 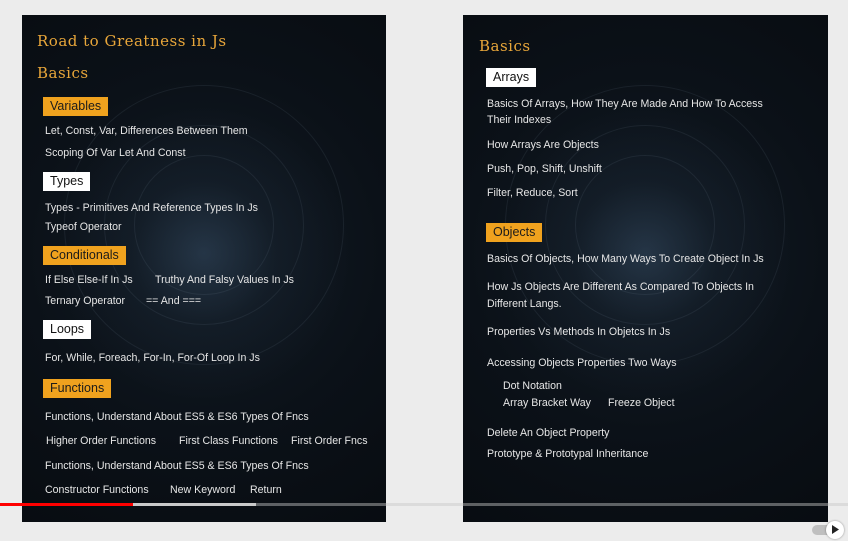 I want to click on topic-line: Push, Pop, Shift, Unshift, so click(x=544, y=169).